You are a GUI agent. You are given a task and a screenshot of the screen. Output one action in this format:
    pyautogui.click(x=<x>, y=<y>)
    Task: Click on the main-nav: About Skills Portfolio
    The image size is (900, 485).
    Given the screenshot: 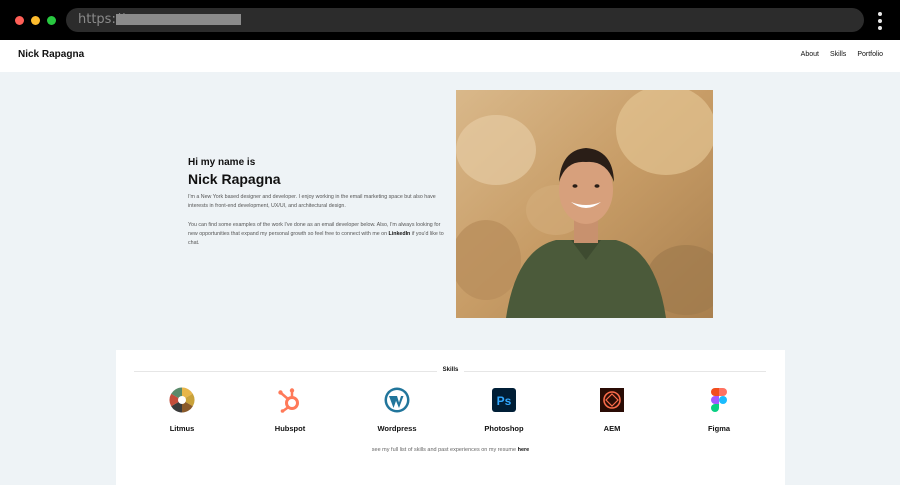 What is the action you would take?
    pyautogui.click(x=842, y=54)
    